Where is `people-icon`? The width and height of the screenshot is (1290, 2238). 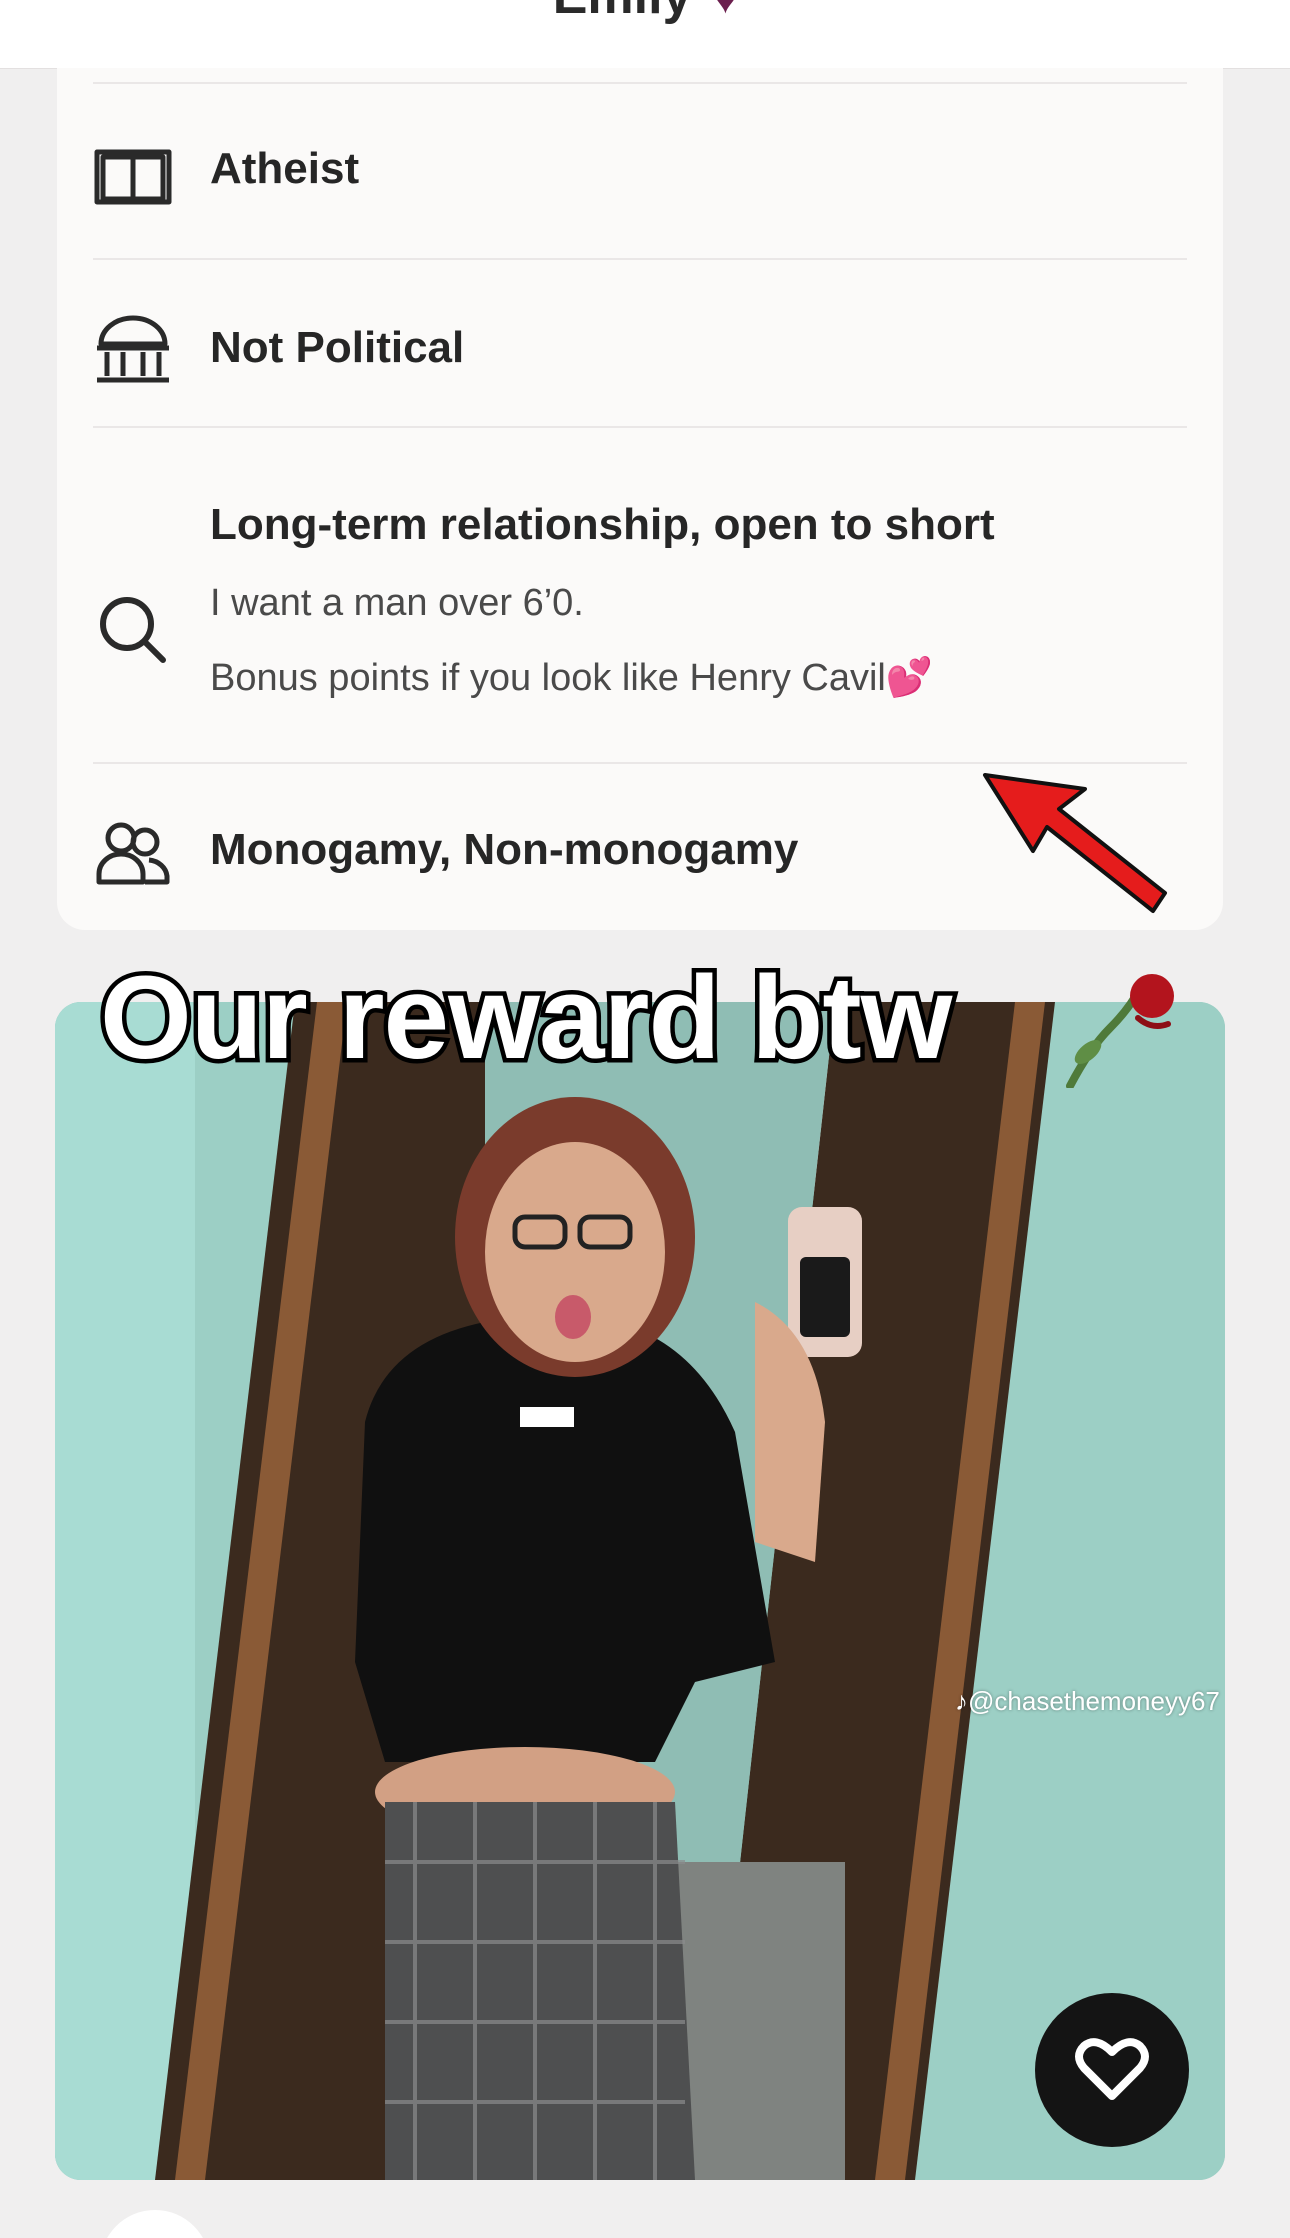 people-icon is located at coordinates (133, 856).